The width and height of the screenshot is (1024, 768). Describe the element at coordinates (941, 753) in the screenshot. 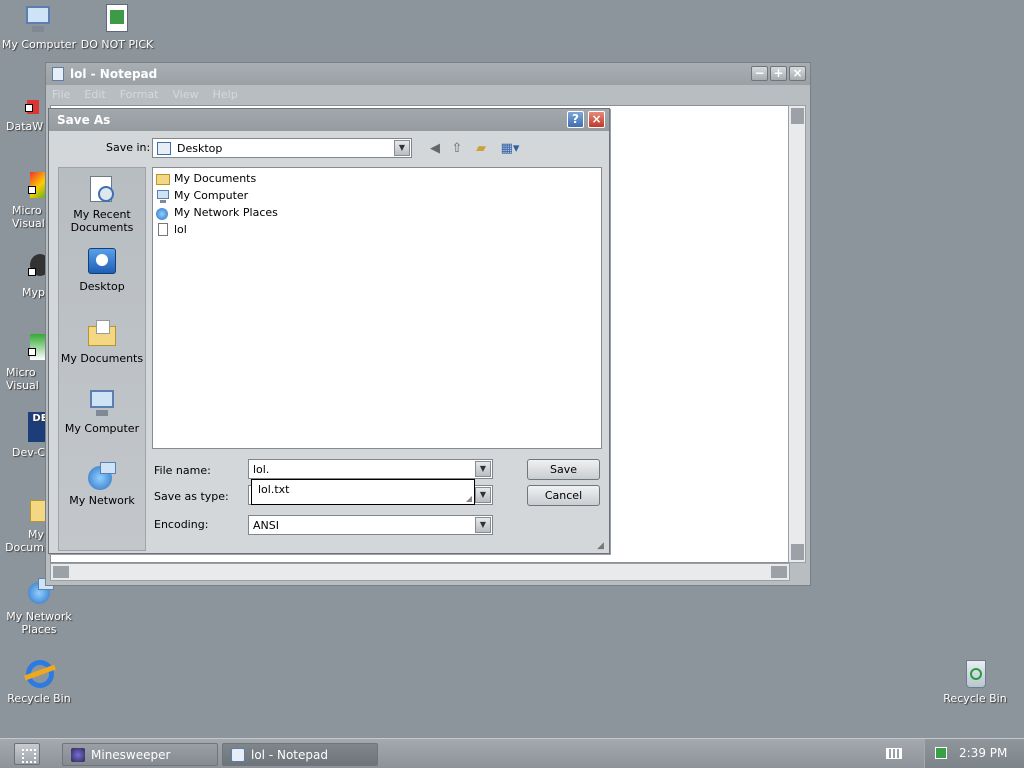

I see `network-tray-icon` at that location.